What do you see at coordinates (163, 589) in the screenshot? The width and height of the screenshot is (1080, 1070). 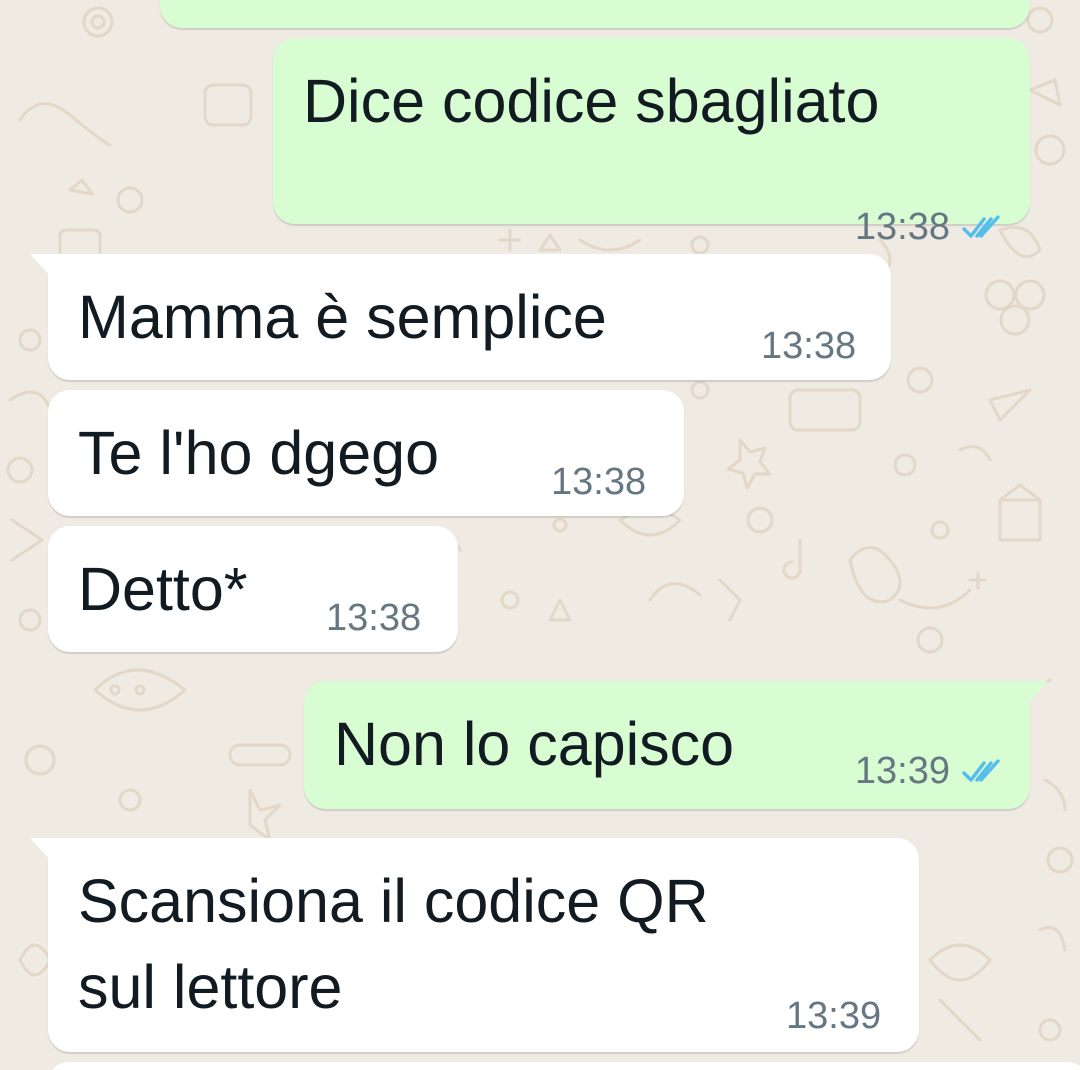 I see `message-text: Detto*` at bounding box center [163, 589].